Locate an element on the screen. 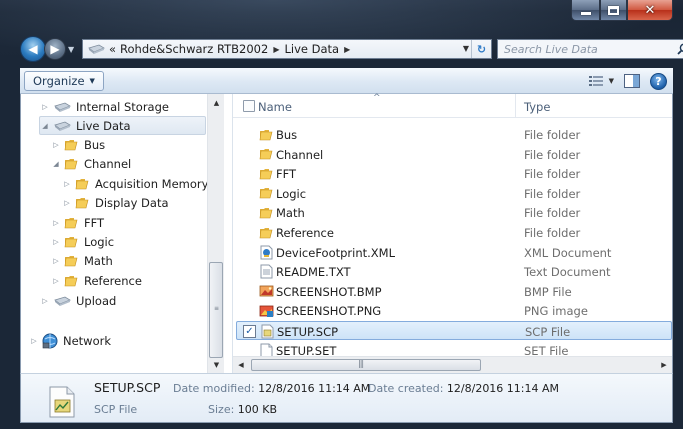 This screenshot has width=683, height=429. column-header-type: Type is located at coordinates (537, 107).